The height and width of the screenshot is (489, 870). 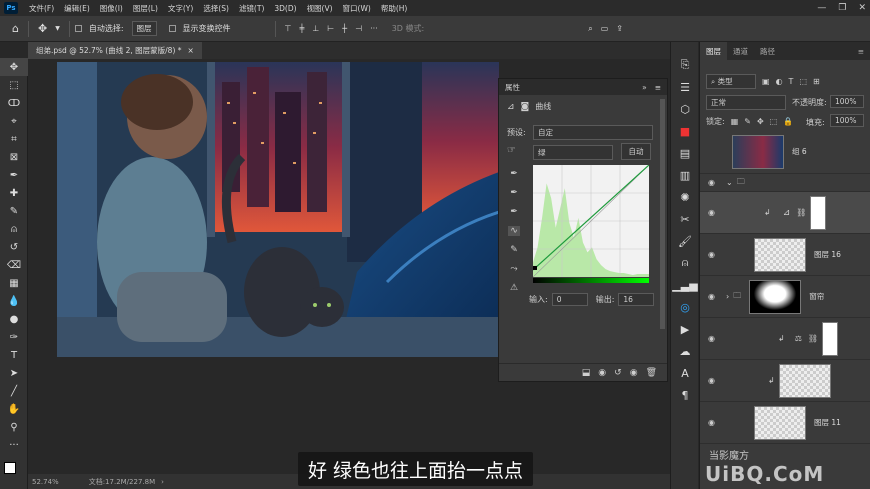 I want to click on tab-channels: 通道, so click(x=740, y=51).